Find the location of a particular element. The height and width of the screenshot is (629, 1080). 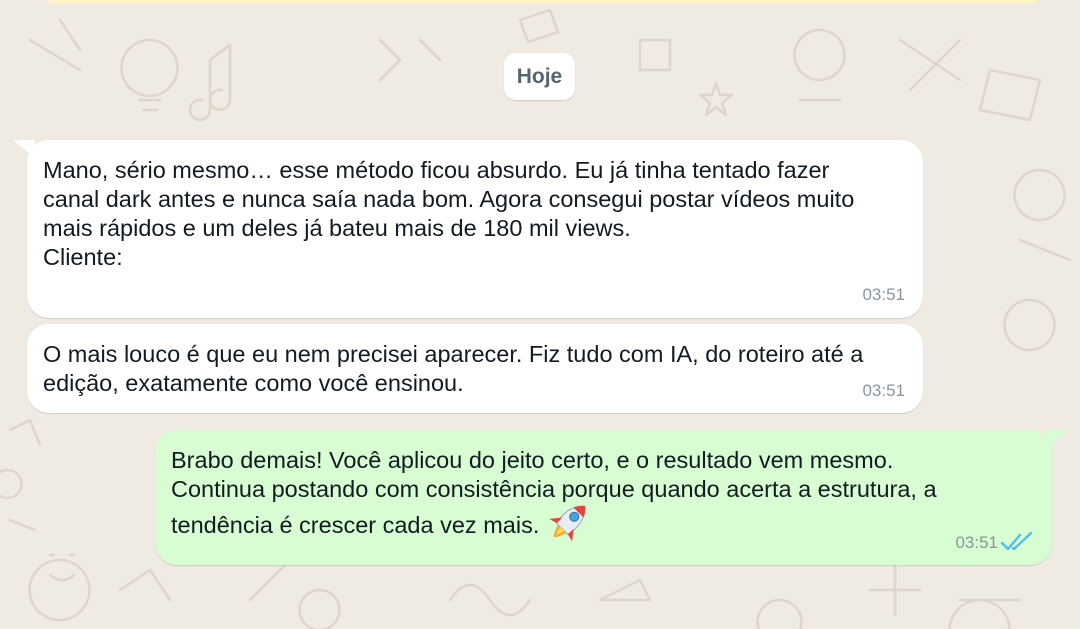

top-banner-edge is located at coordinates (542, 2).